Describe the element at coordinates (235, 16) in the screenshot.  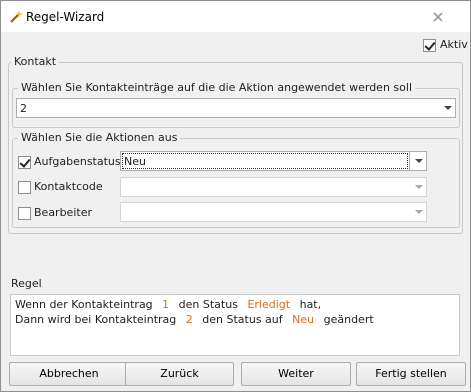
I see `title-bar: Regel-Wizard` at that location.